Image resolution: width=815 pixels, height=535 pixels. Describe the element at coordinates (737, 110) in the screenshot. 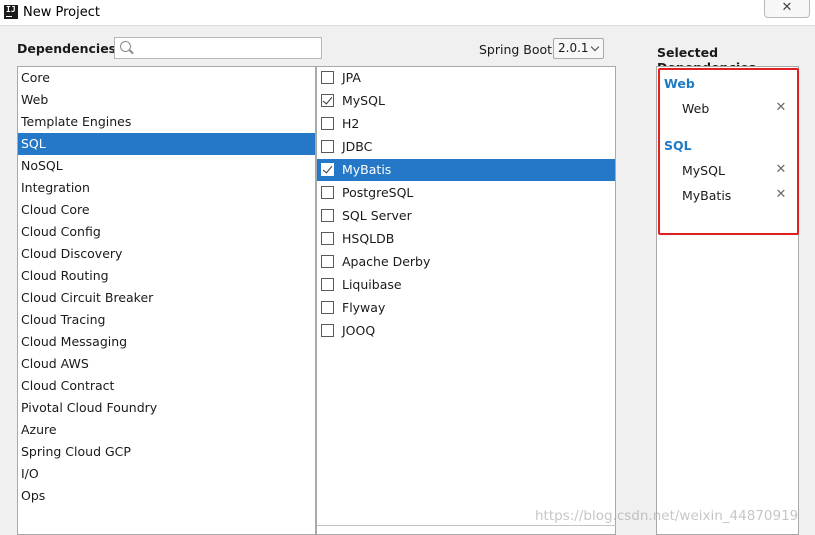

I see `selected-dependency-item: Web ✕` at that location.